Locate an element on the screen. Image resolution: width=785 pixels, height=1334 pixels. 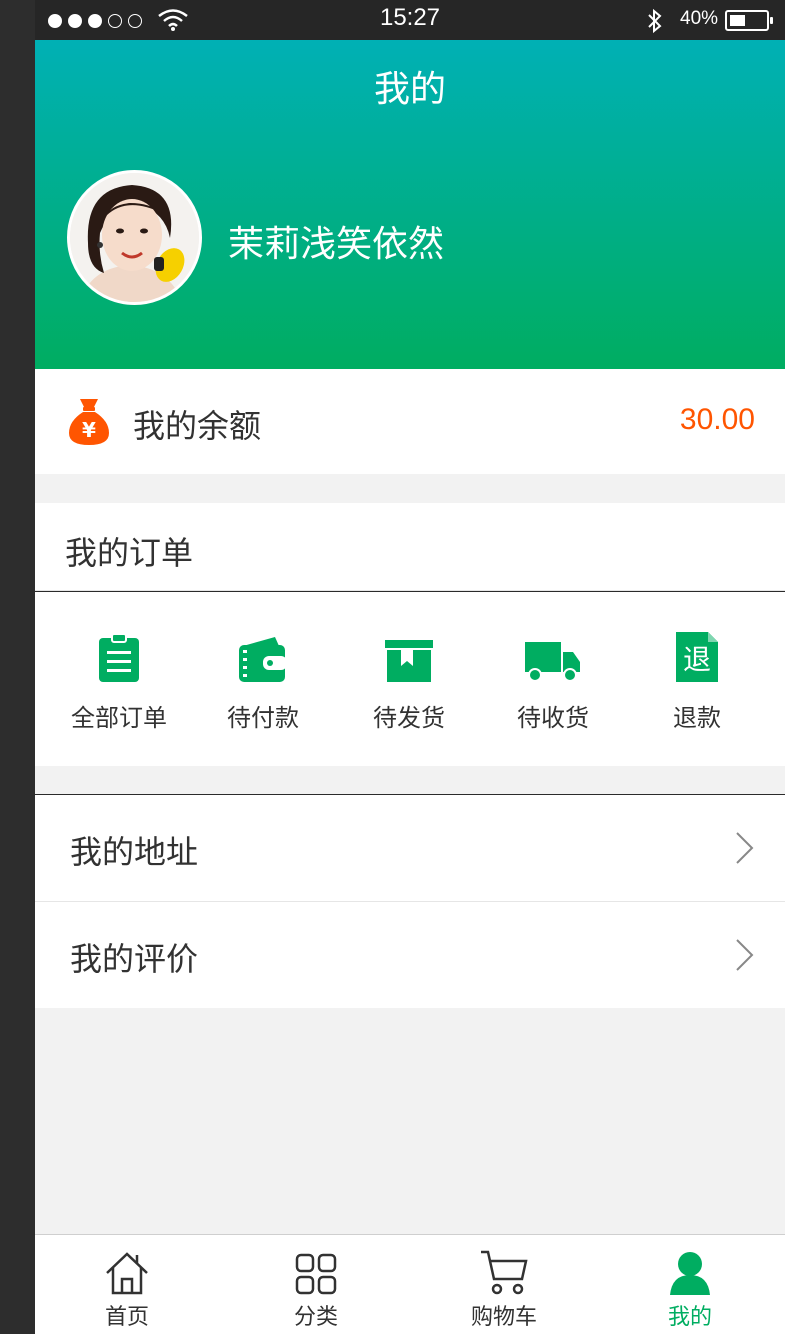
tab-cart-label: 购物车 is located at coordinates (503, 1317).